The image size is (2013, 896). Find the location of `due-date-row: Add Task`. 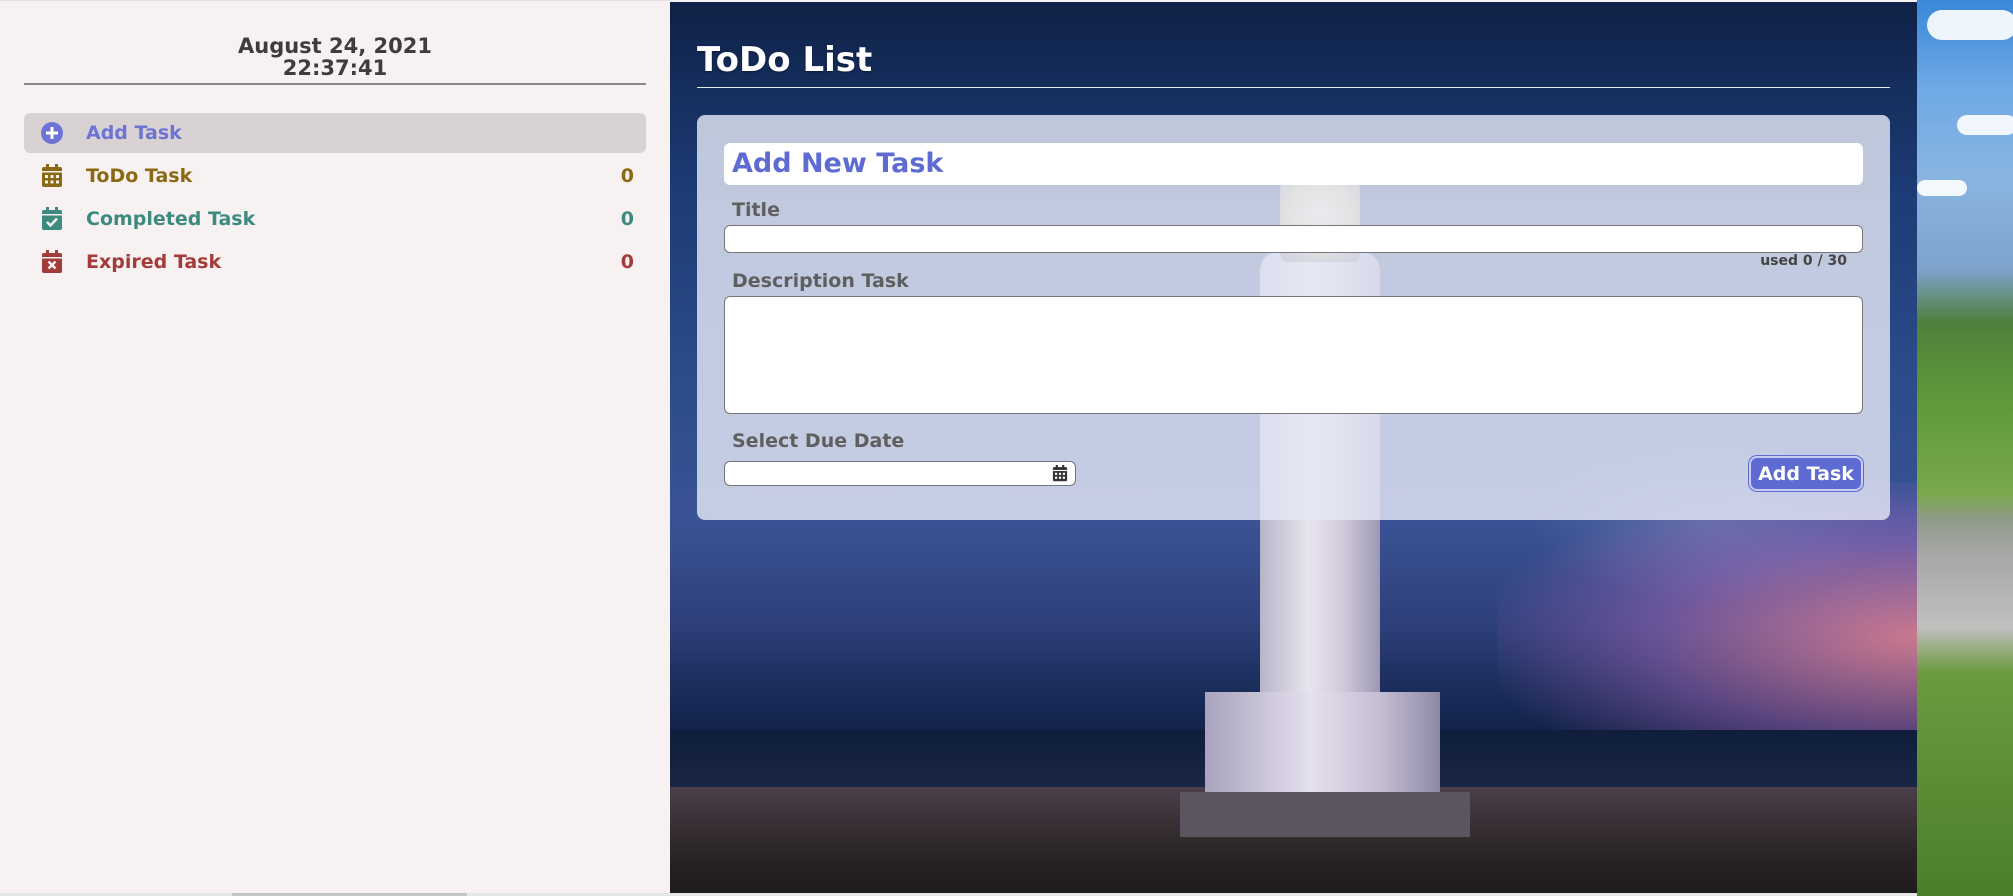

due-date-row: Add Task is located at coordinates (1293, 473).